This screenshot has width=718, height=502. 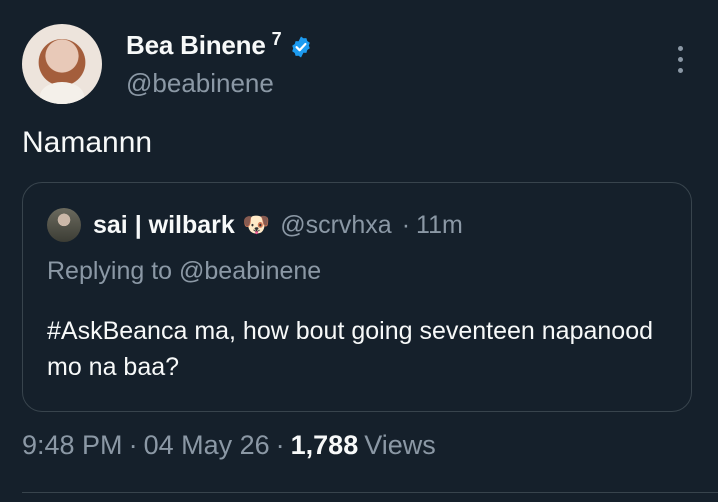 What do you see at coordinates (301, 46) in the screenshot?
I see `verified-badge-icon` at bounding box center [301, 46].